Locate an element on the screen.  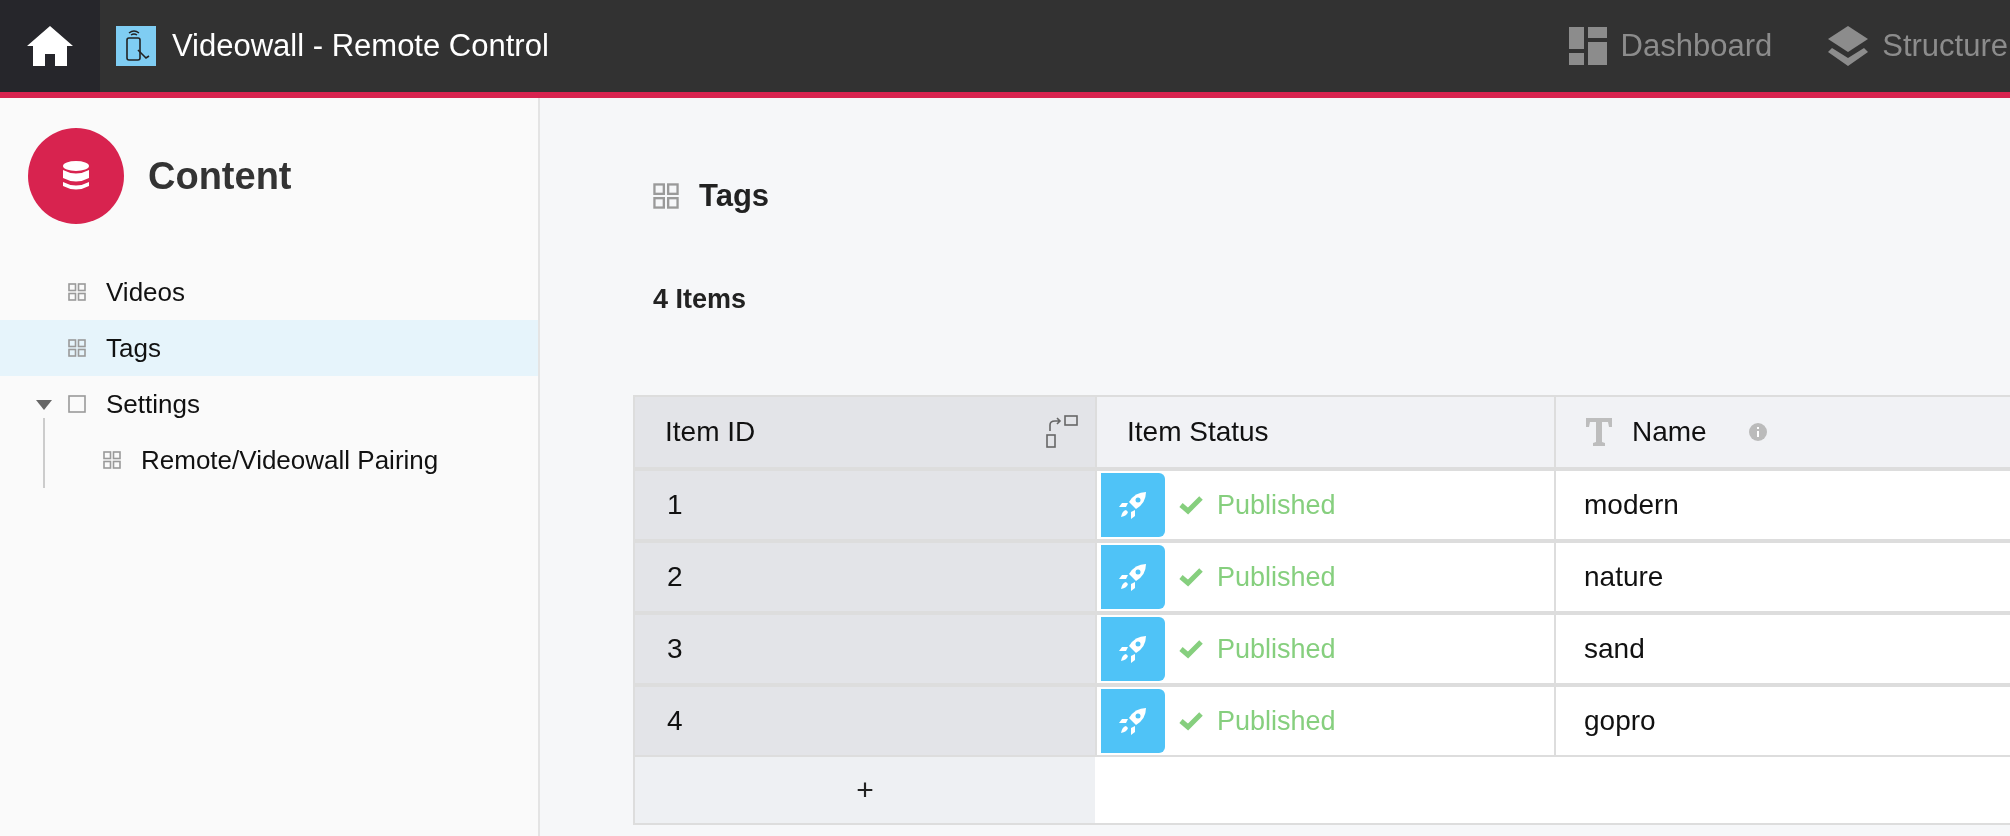
square-icon is located at coordinates (77, 404).